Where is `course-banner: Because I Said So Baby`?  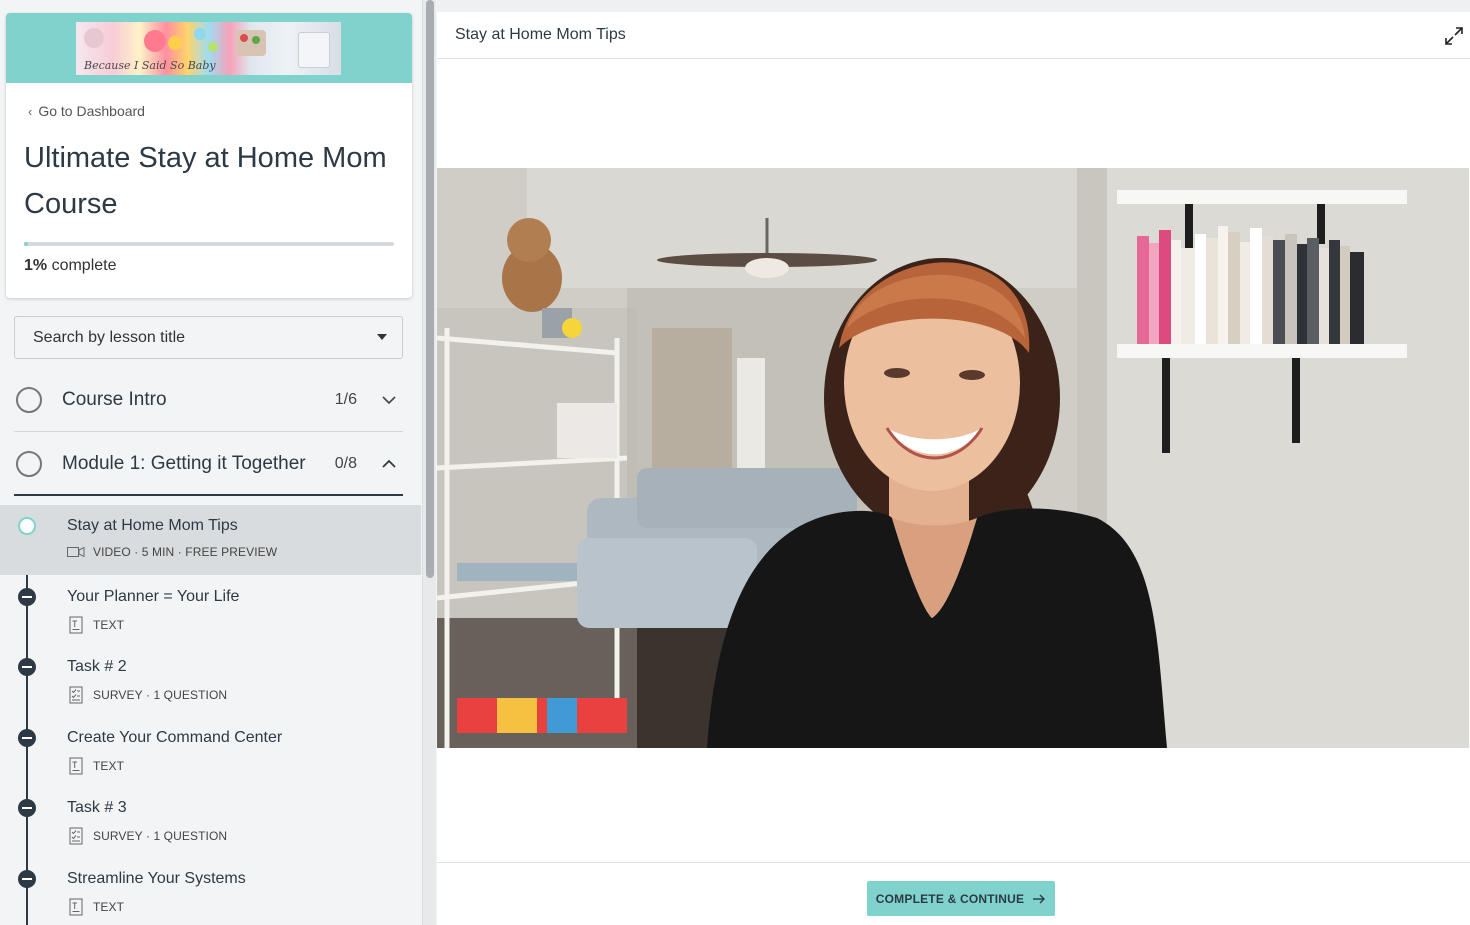
course-banner: Because I Said So Baby is located at coordinates (209, 48).